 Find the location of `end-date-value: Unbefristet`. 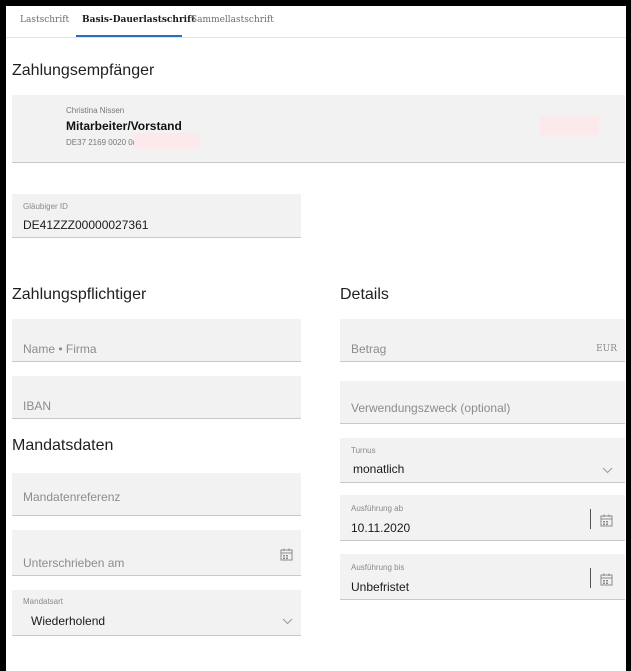

end-date-value: Unbefristet is located at coordinates (380, 587).